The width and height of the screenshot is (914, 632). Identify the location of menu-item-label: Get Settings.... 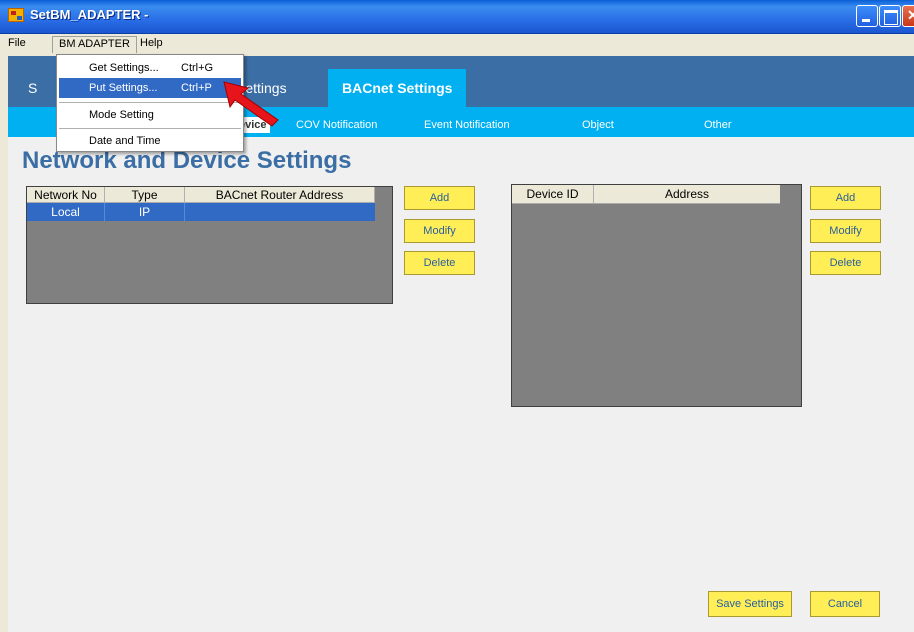
(124, 68).